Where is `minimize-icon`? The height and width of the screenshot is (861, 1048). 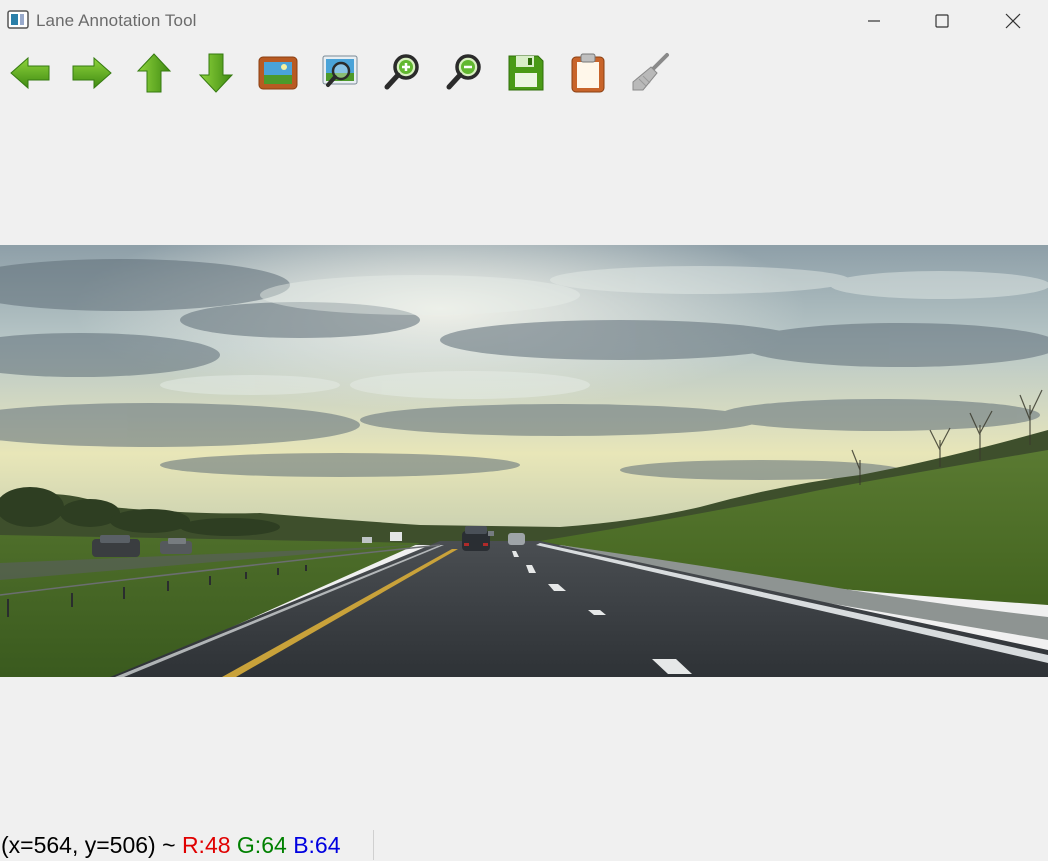
minimize-icon is located at coordinates (874, 21).